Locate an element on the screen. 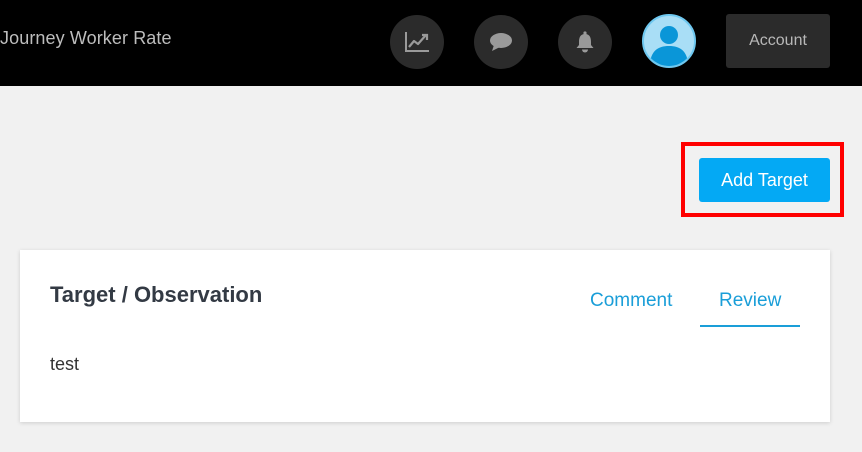 This screenshot has height=452, width=862. account-button: Account is located at coordinates (778, 41).